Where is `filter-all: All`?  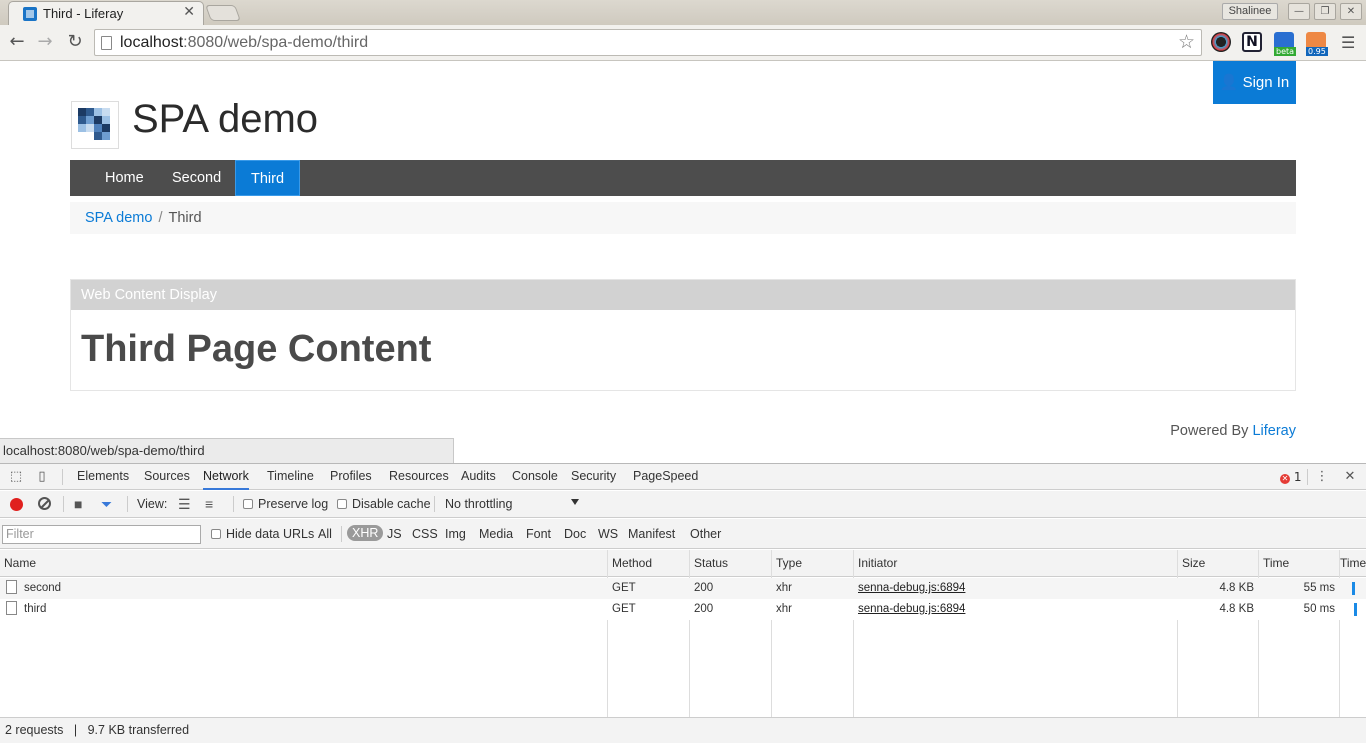
filter-all: All is located at coordinates (325, 534).